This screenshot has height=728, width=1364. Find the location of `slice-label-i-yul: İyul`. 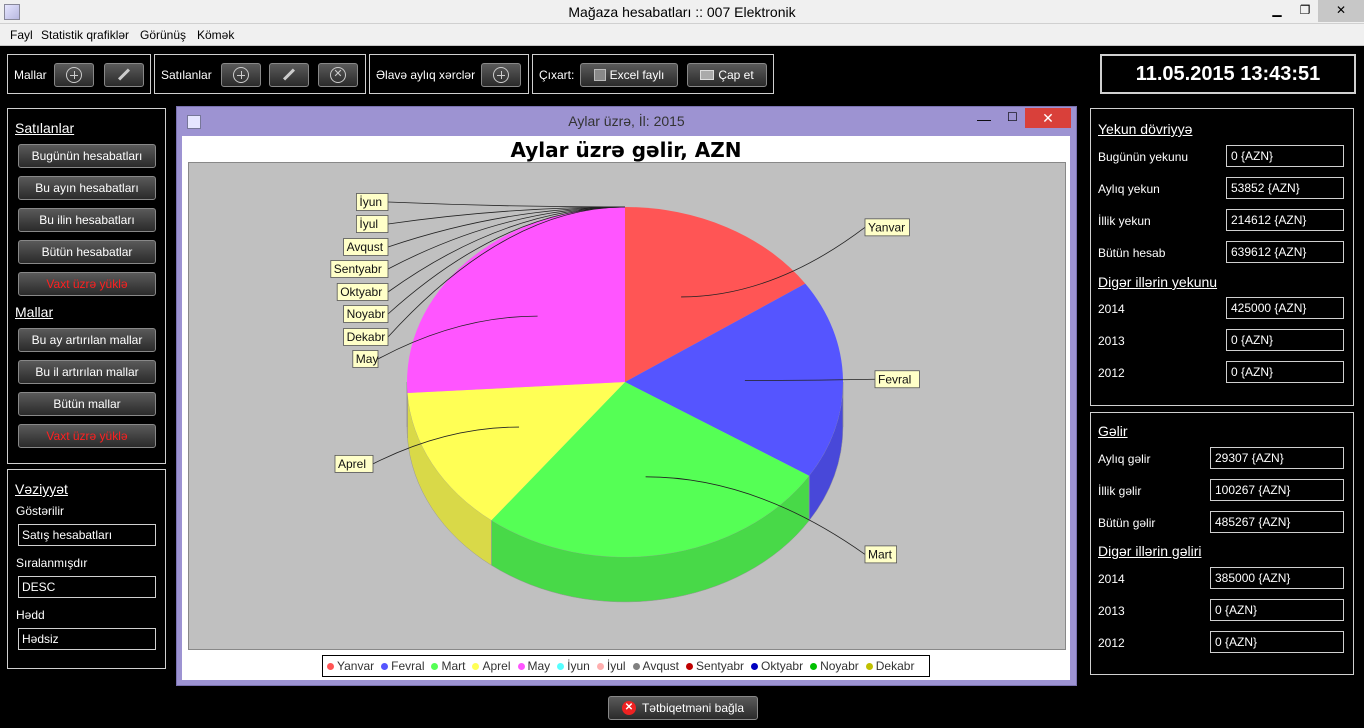

slice-label-i-yul: İyul is located at coordinates (368, 224).